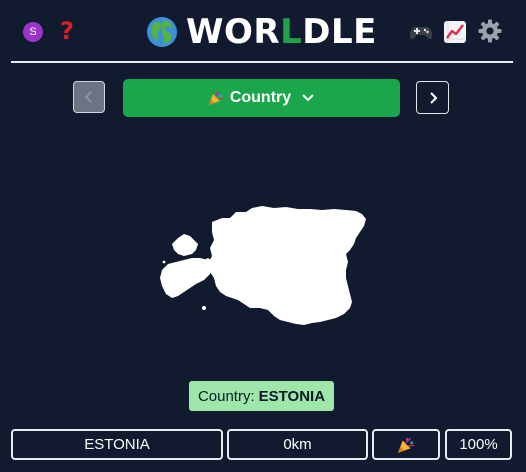  I want to click on chevron-right-icon, so click(433, 97).